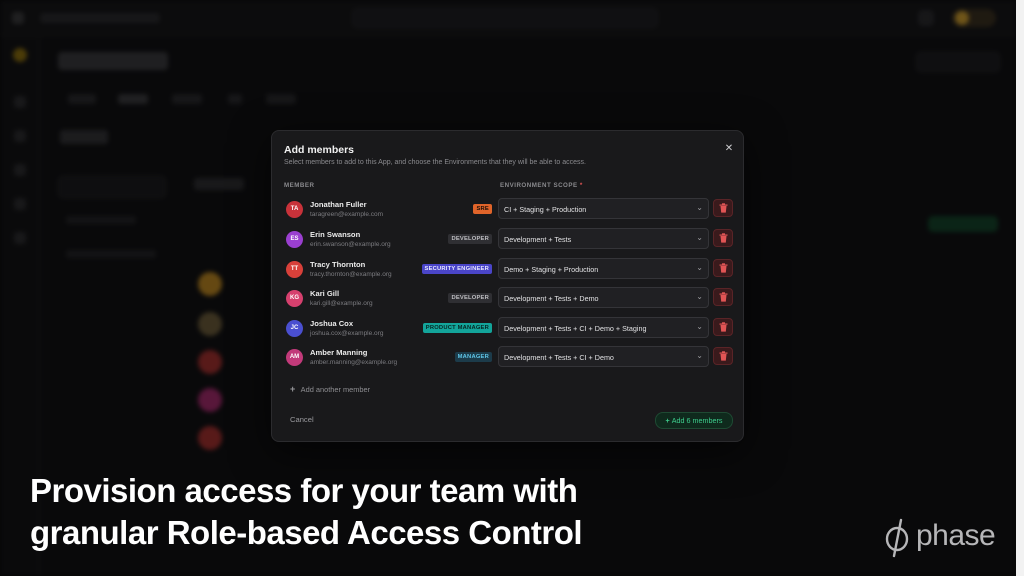  What do you see at coordinates (456, 269) in the screenshot?
I see `role-badge: SECURITY ENGINEER` at bounding box center [456, 269].